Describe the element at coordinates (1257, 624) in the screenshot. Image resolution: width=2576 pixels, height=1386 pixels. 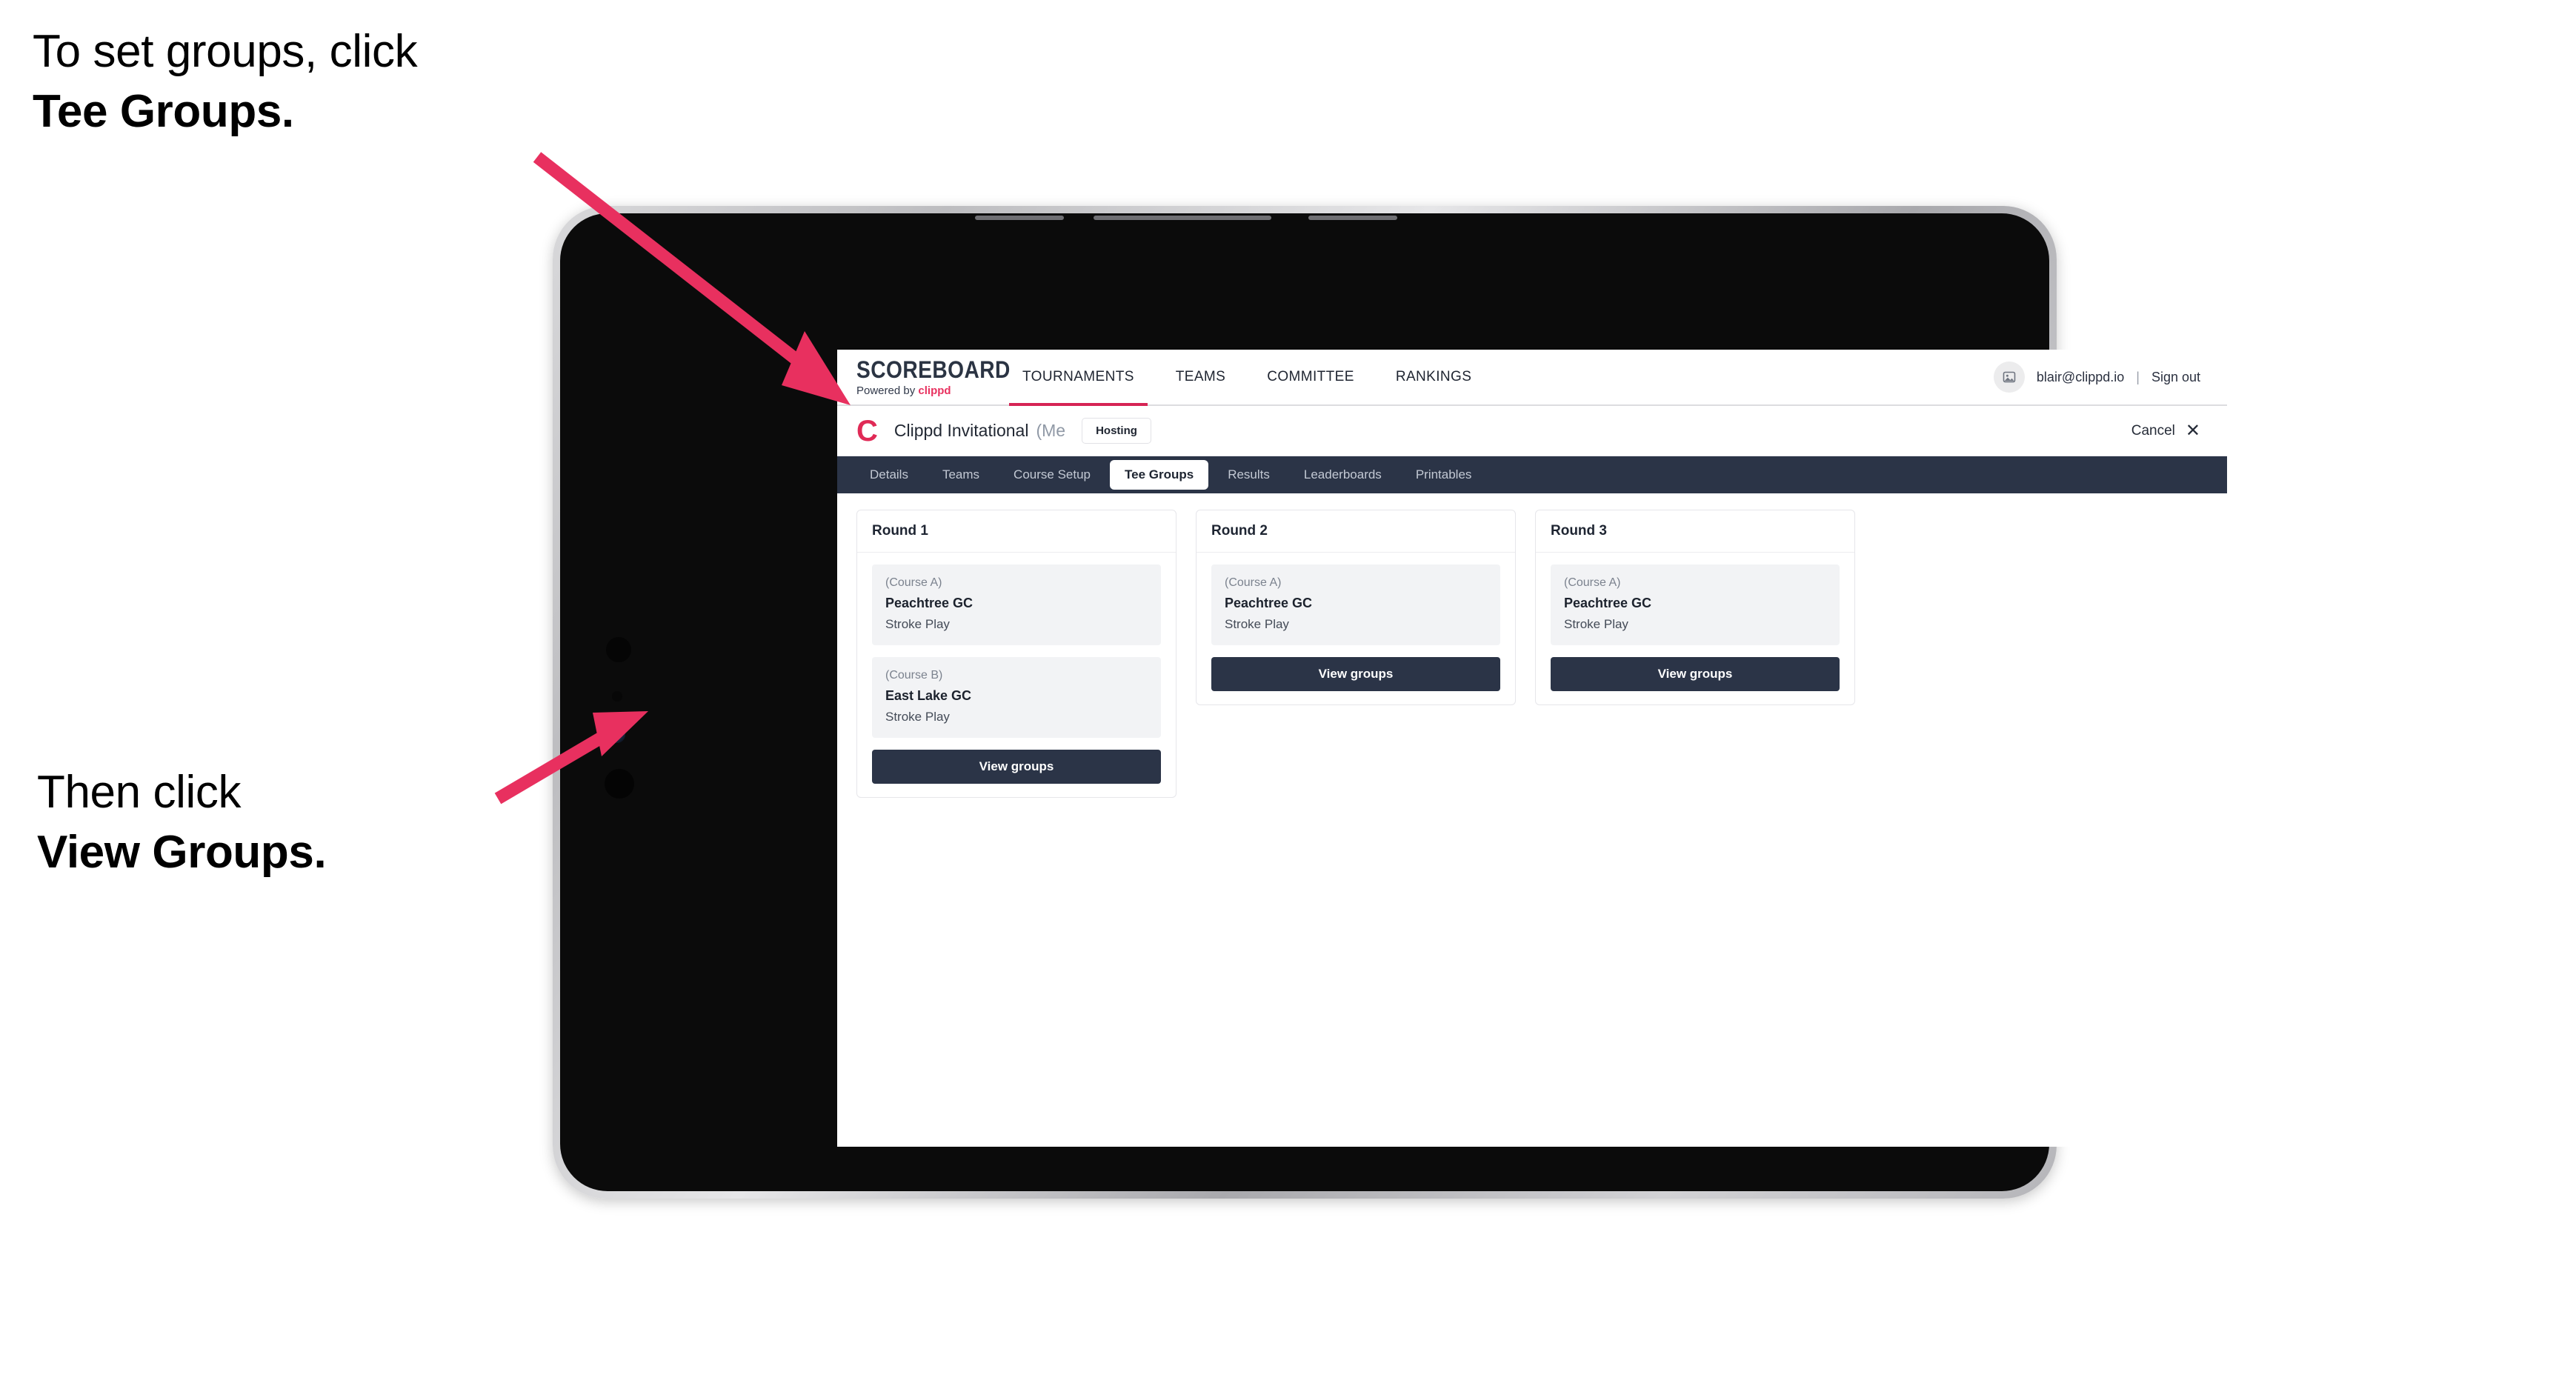
I see `round-2-course-a-format: Stroke Play` at that location.